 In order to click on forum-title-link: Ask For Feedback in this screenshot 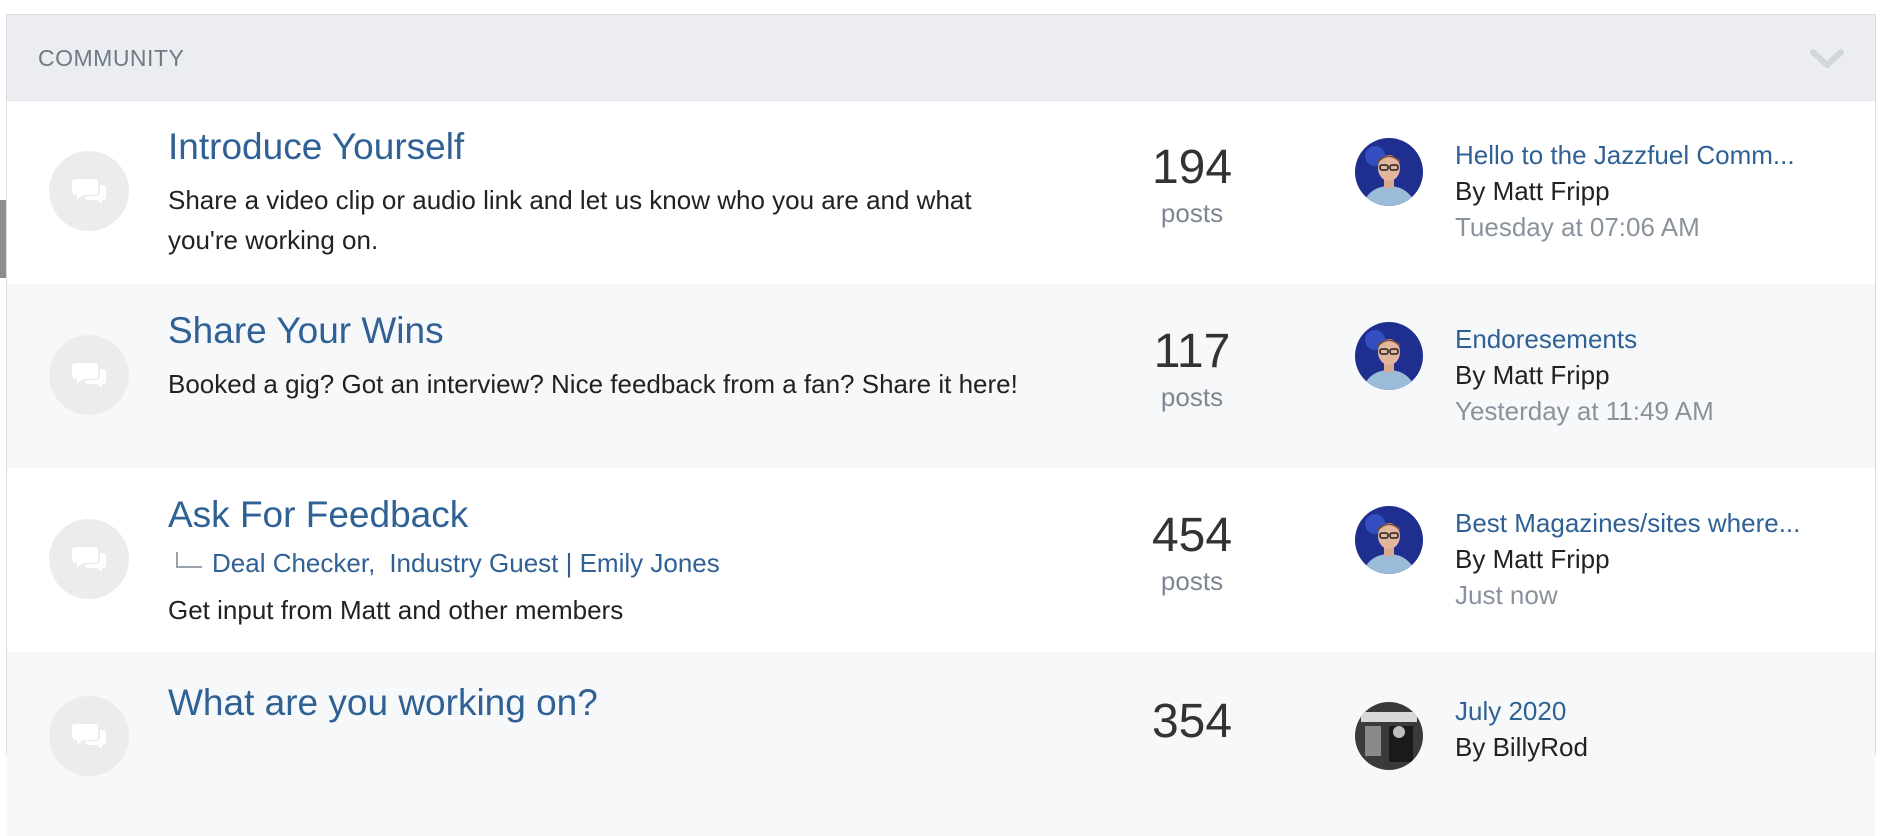, I will do `click(318, 515)`.